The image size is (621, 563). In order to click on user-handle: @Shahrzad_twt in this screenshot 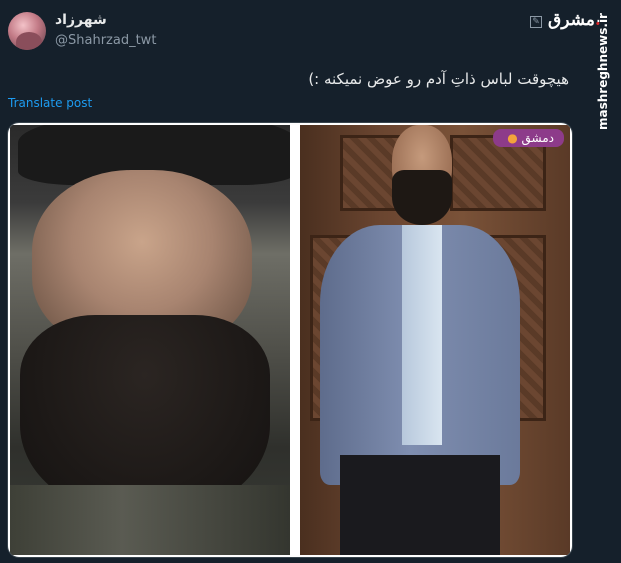, I will do `click(105, 40)`.